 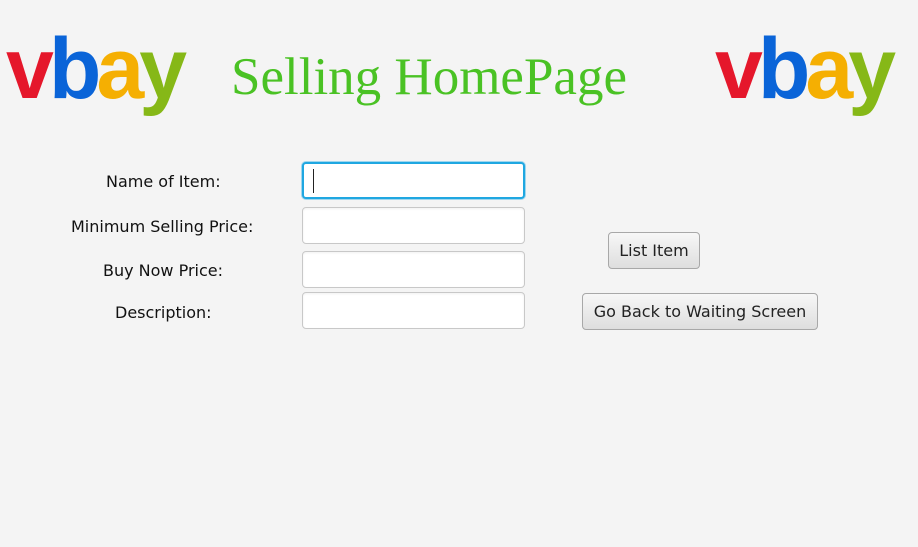 I want to click on item-name-input, so click(x=413, y=180).